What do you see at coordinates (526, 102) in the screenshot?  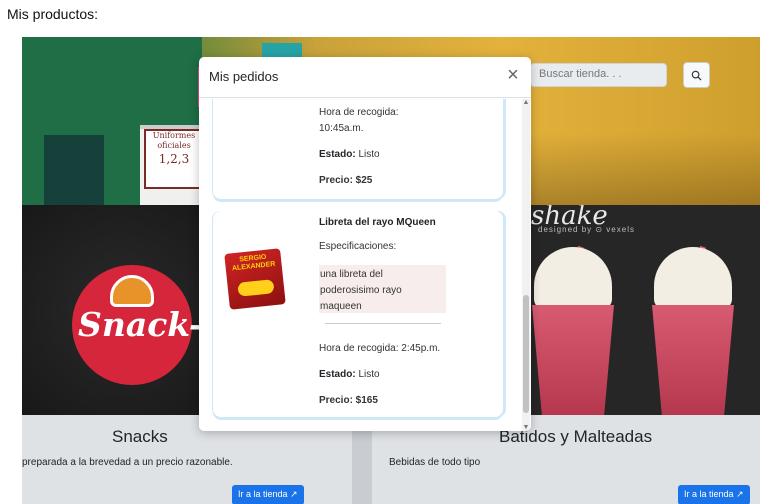 I see `scroll-up-arrow-icon: ▲` at bounding box center [526, 102].